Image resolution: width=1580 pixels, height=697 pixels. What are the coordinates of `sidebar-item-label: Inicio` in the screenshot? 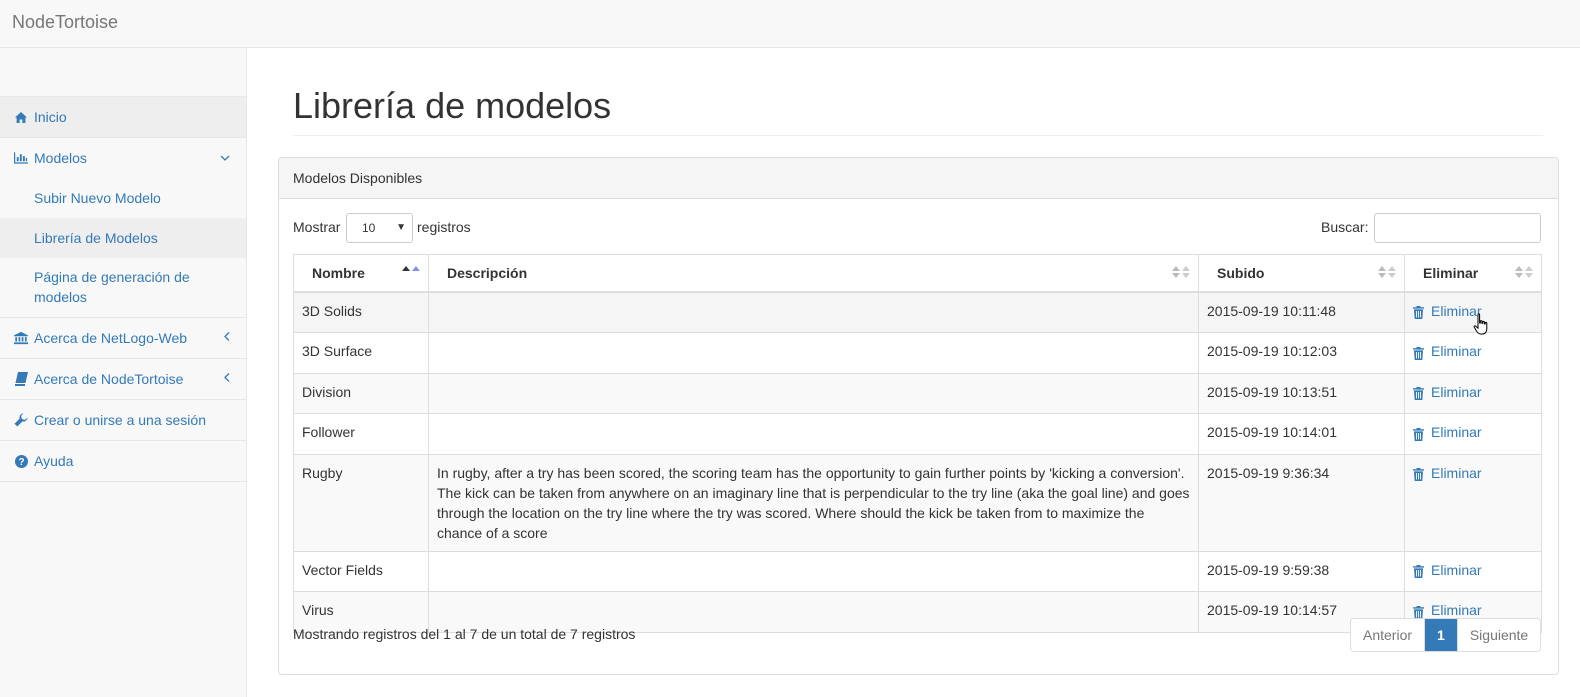 It's located at (50, 117).